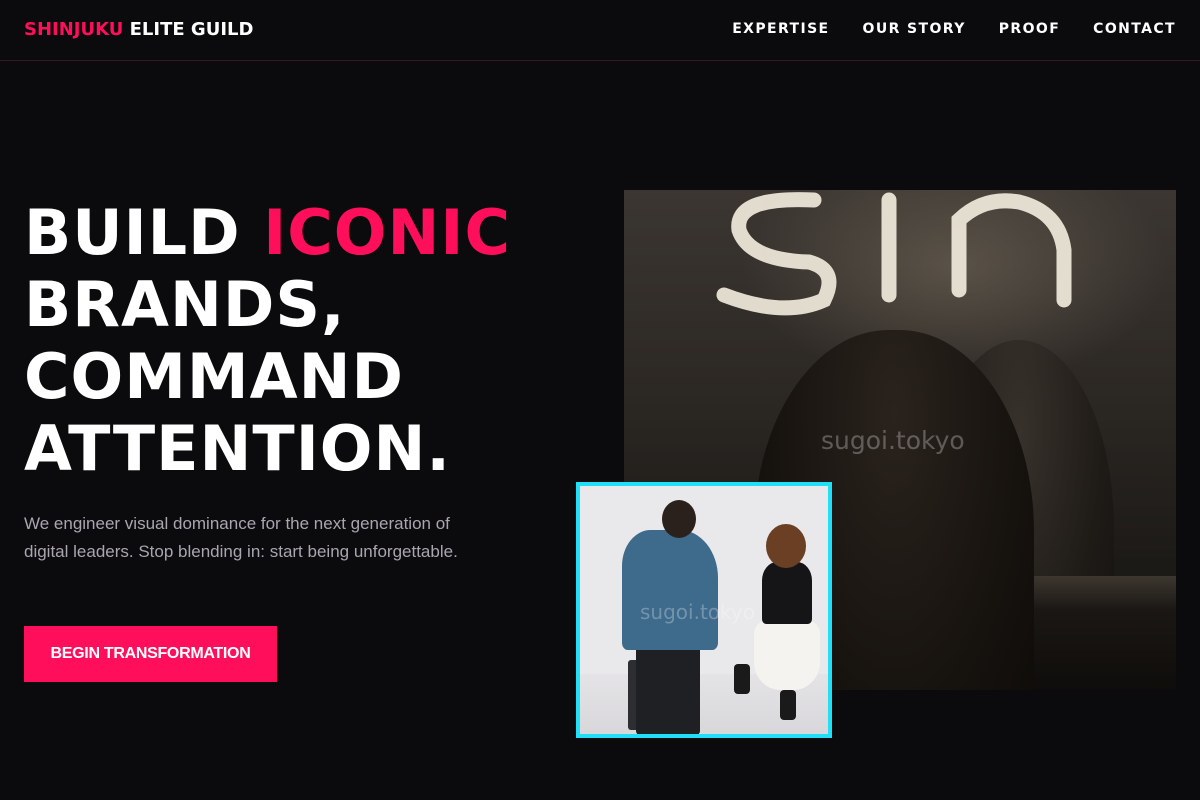  I want to click on hero-inset-photo: sugoi.tokyo, so click(704, 610).